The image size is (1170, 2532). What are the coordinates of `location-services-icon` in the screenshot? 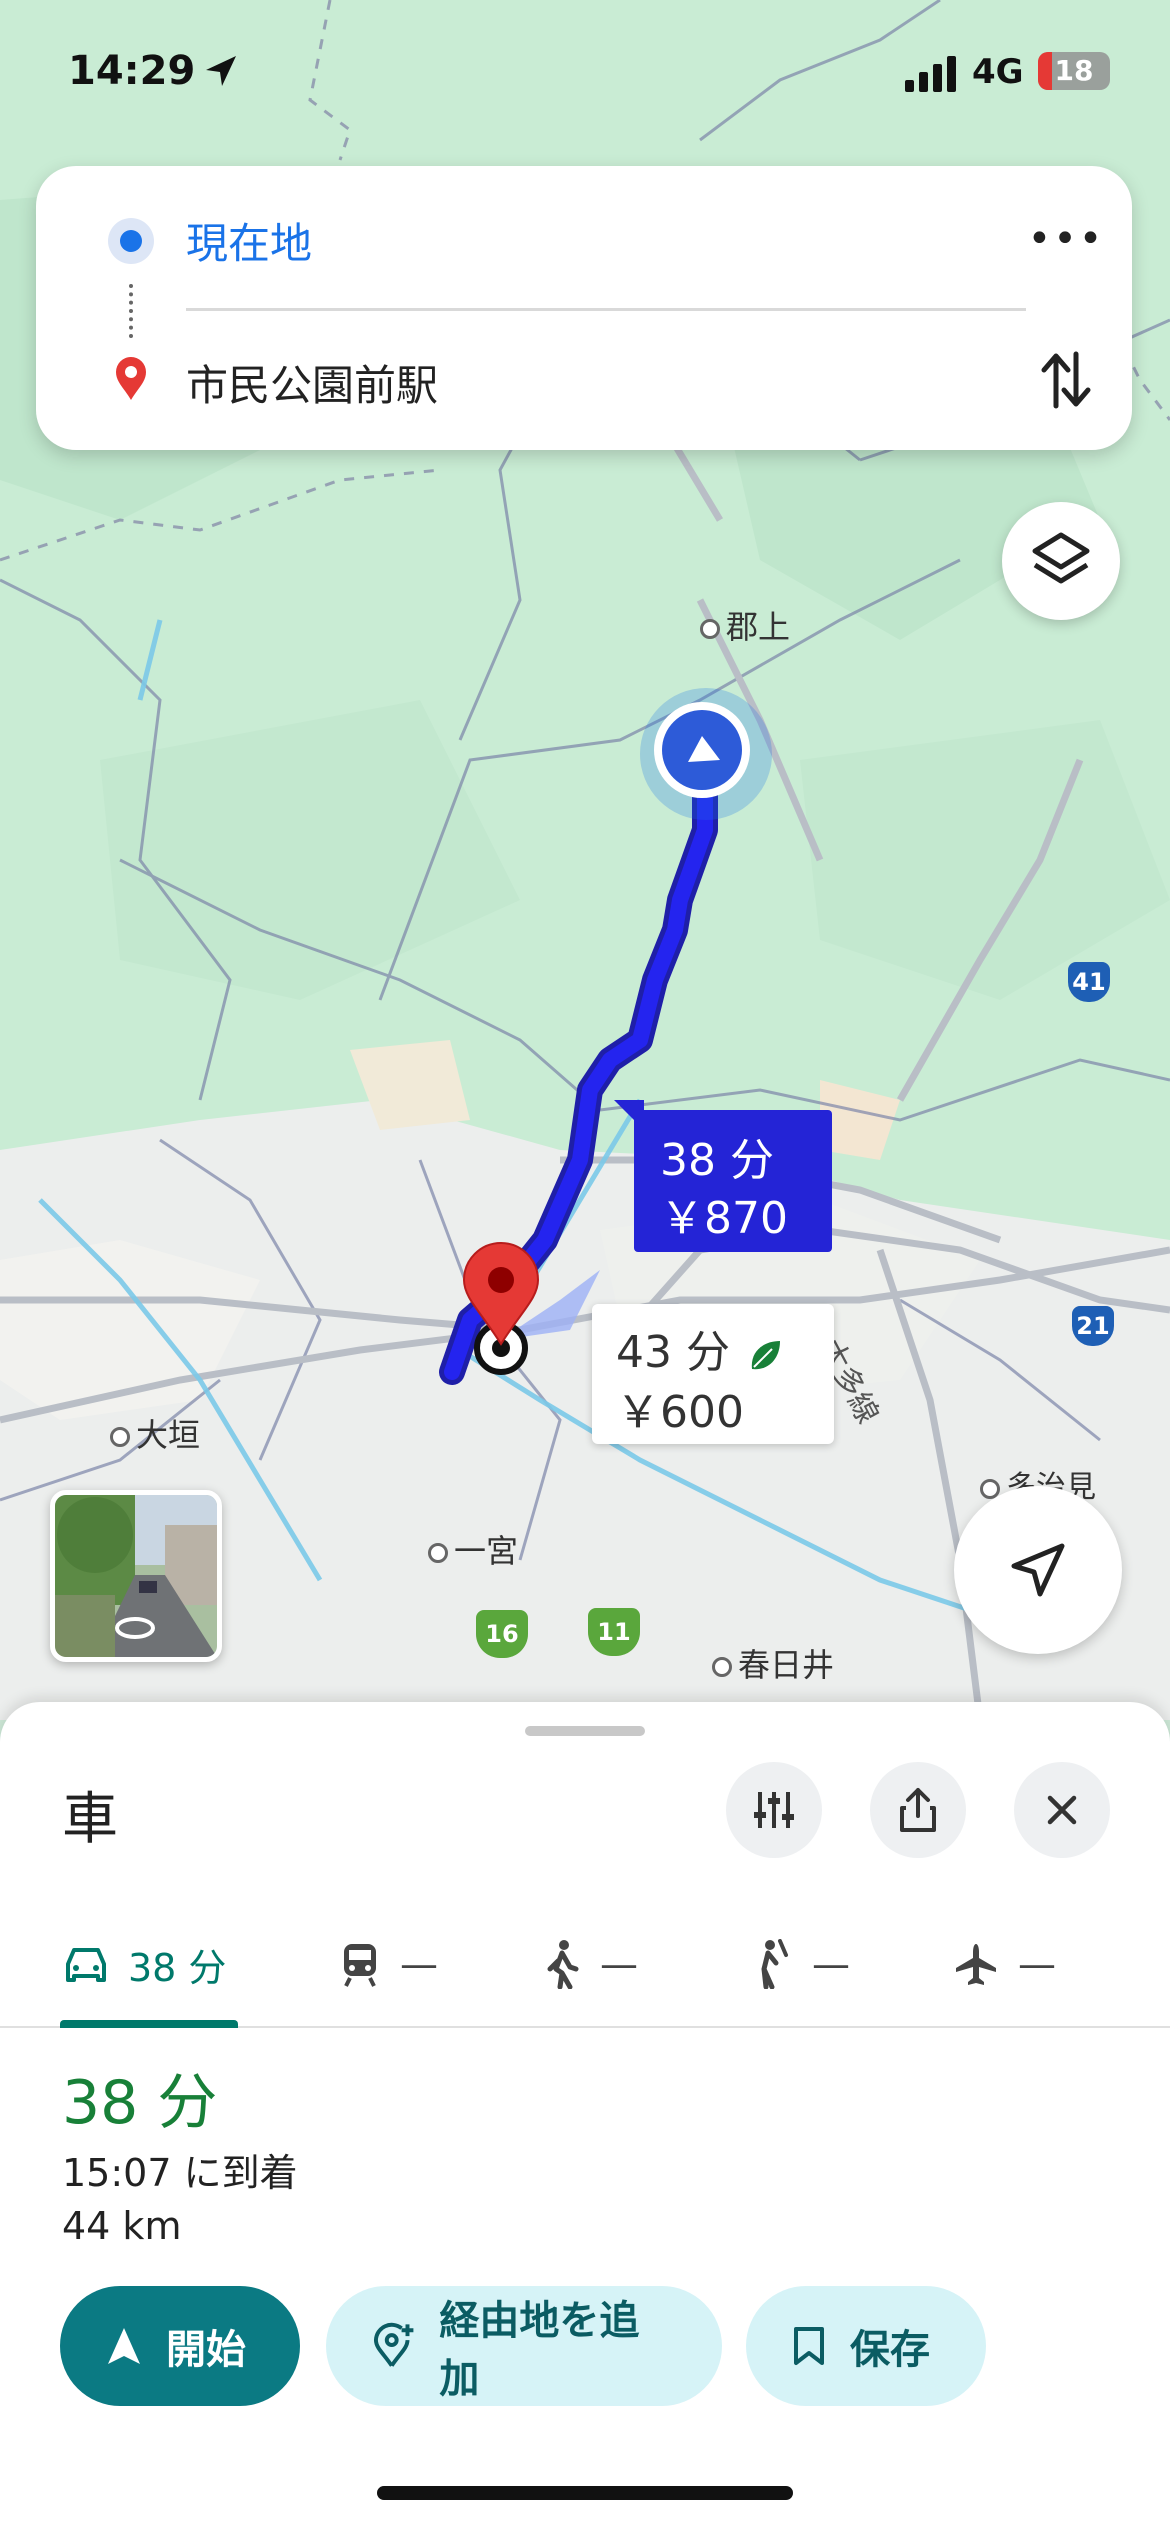 It's located at (221, 71).